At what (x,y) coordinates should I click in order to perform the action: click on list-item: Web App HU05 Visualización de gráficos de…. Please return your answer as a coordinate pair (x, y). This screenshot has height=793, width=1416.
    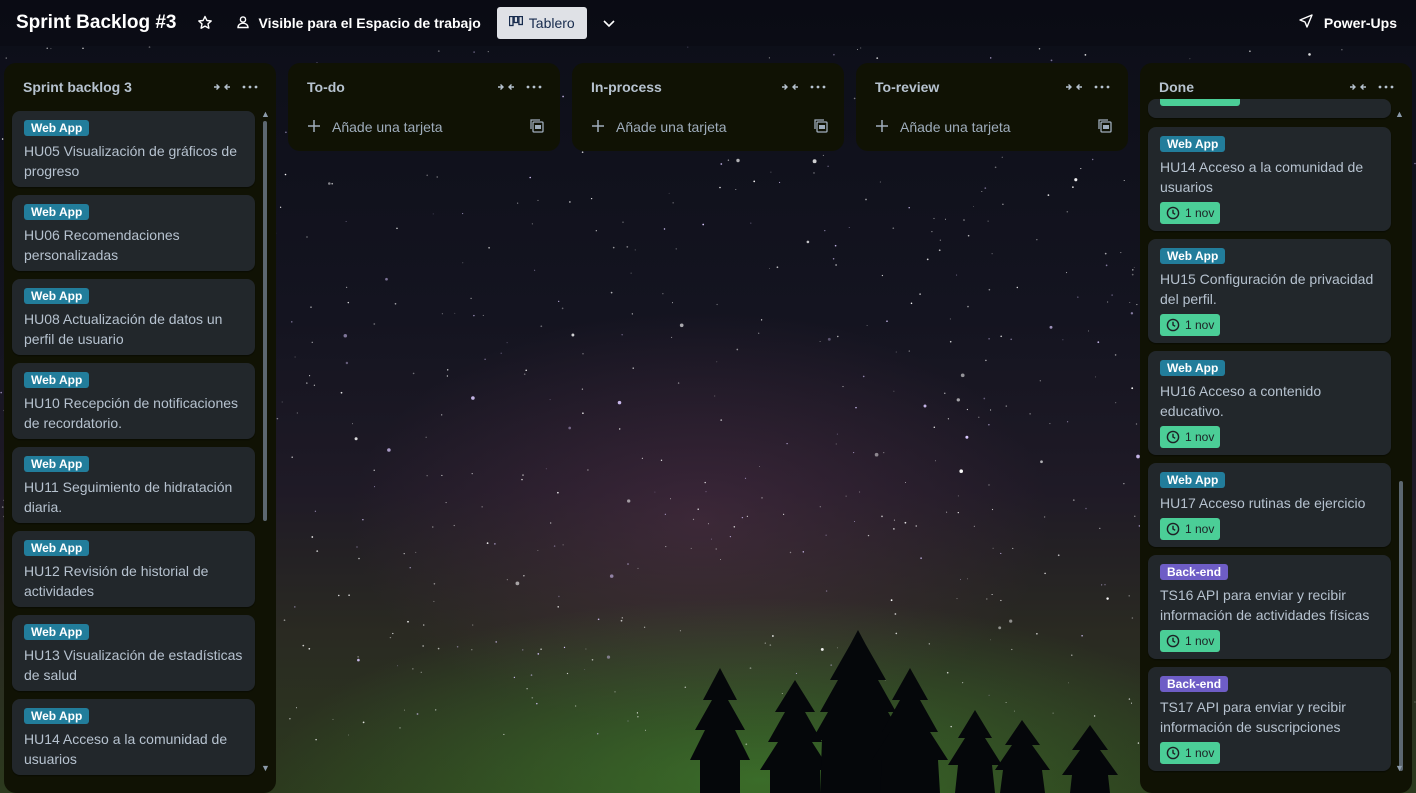
    Looking at the image, I should click on (133, 149).